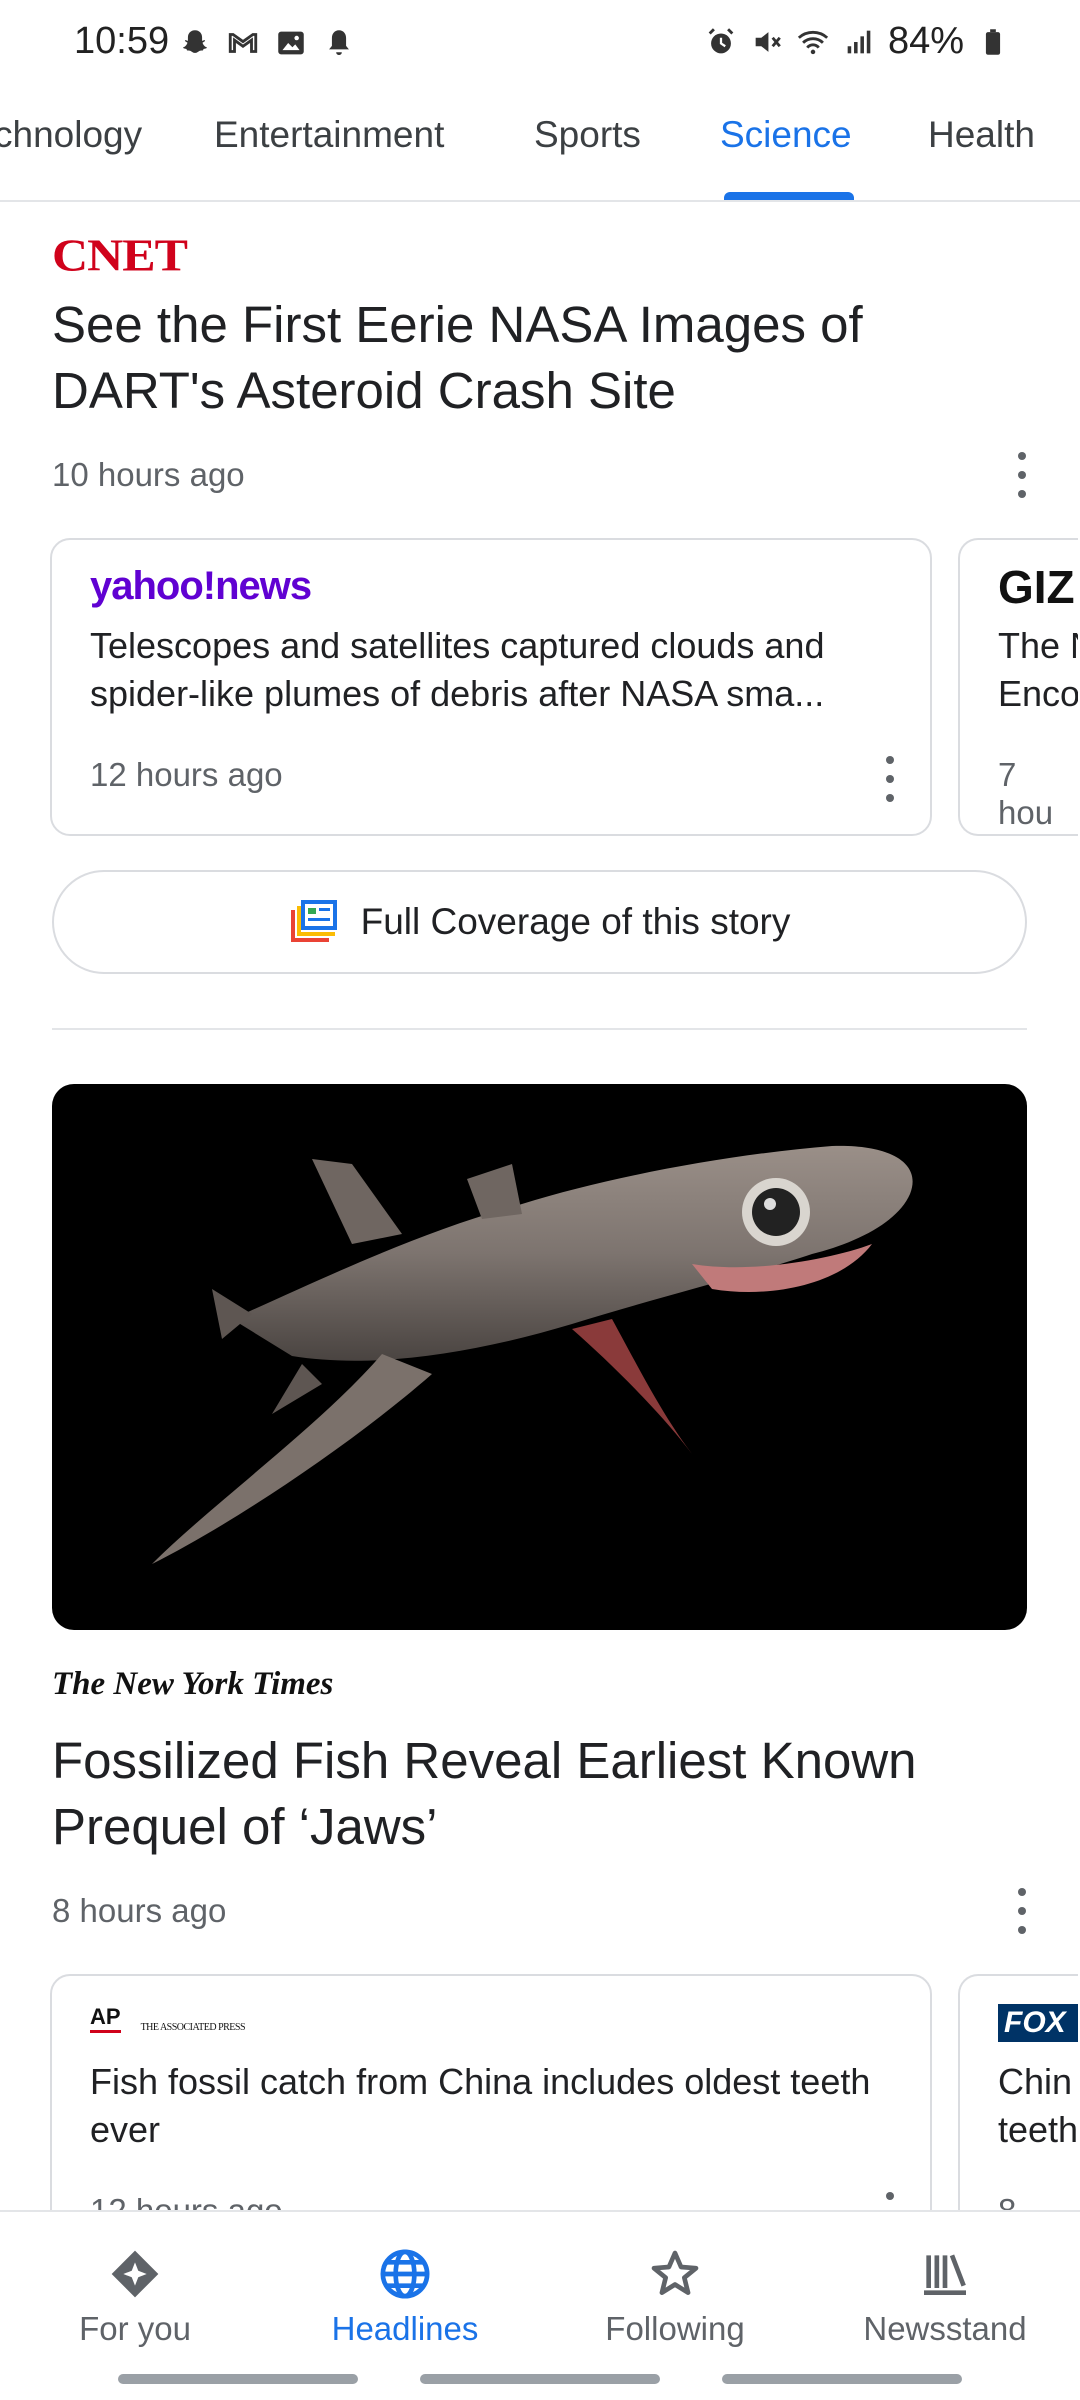  I want to click on full-coverage-button: Full Coverage of this story, so click(539, 922).